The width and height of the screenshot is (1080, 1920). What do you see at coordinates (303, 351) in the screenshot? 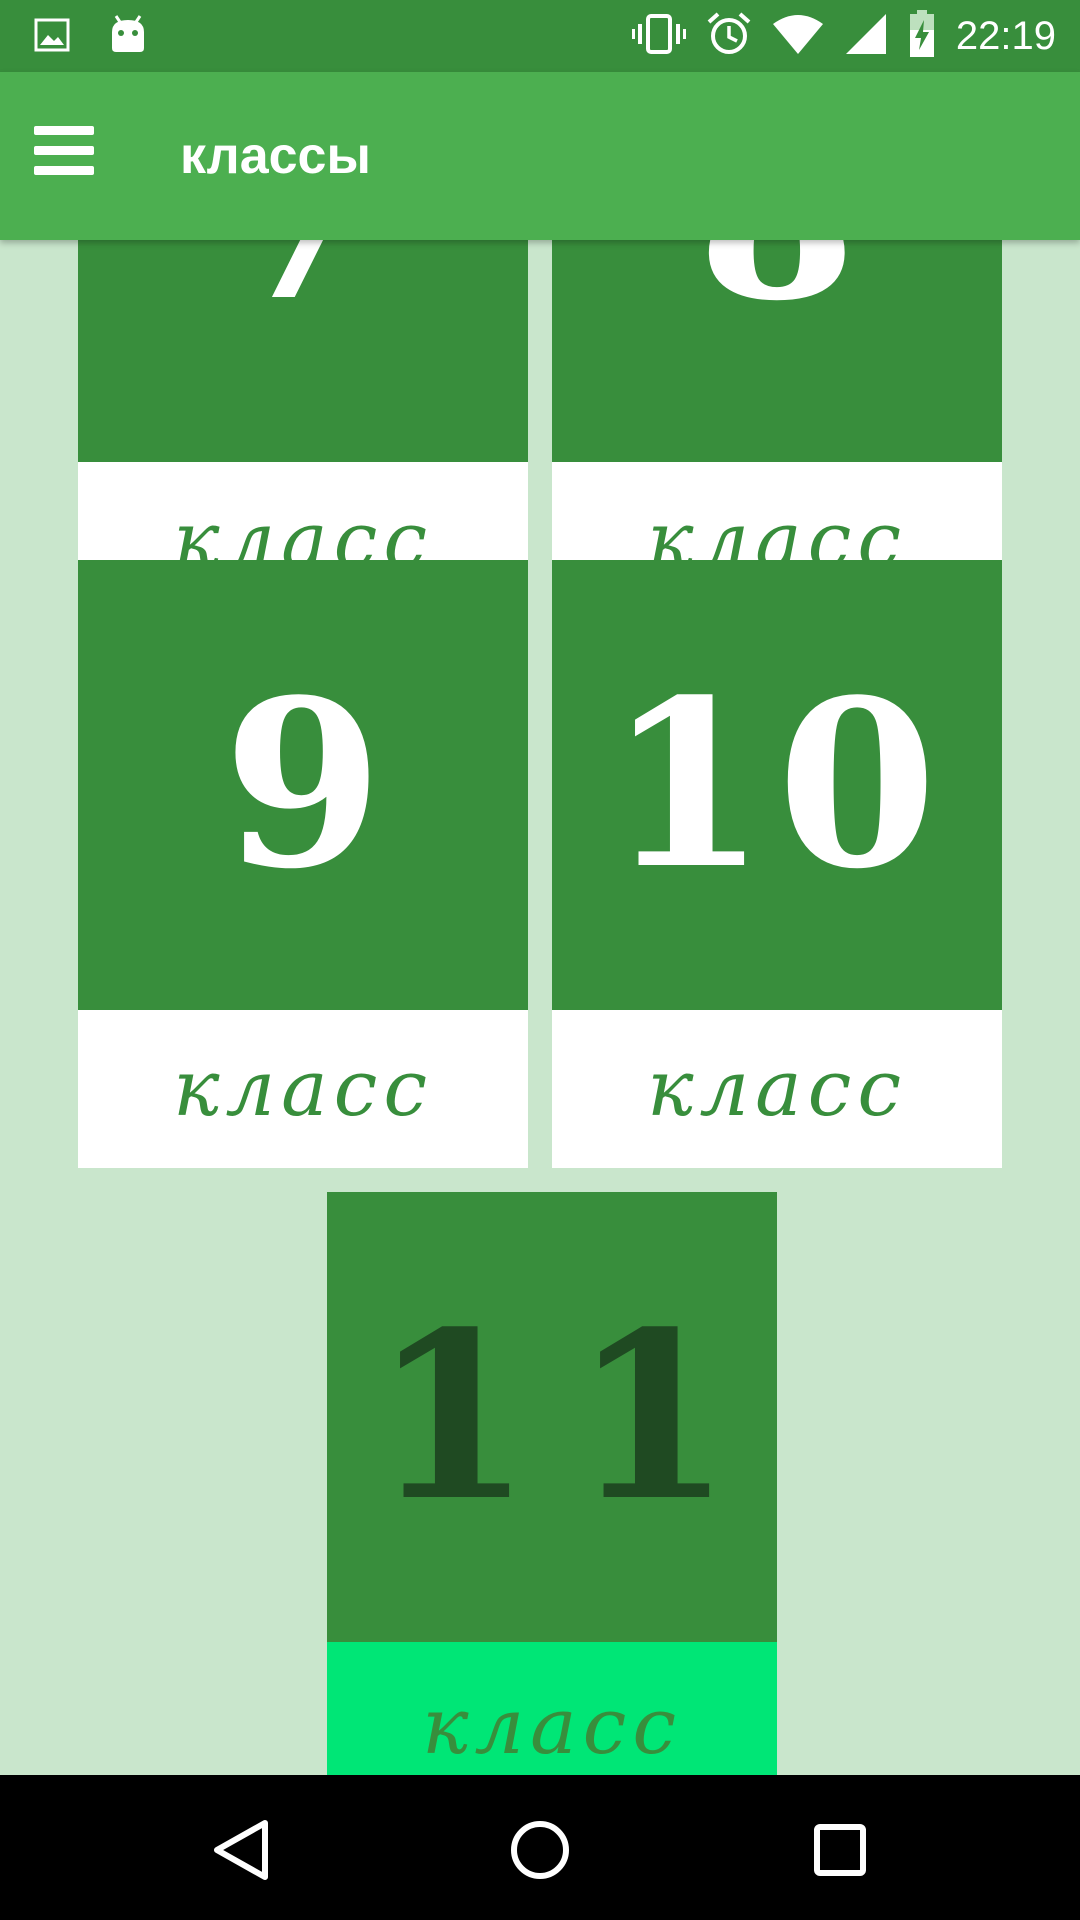
I see `class-card-number-area: 7` at bounding box center [303, 351].